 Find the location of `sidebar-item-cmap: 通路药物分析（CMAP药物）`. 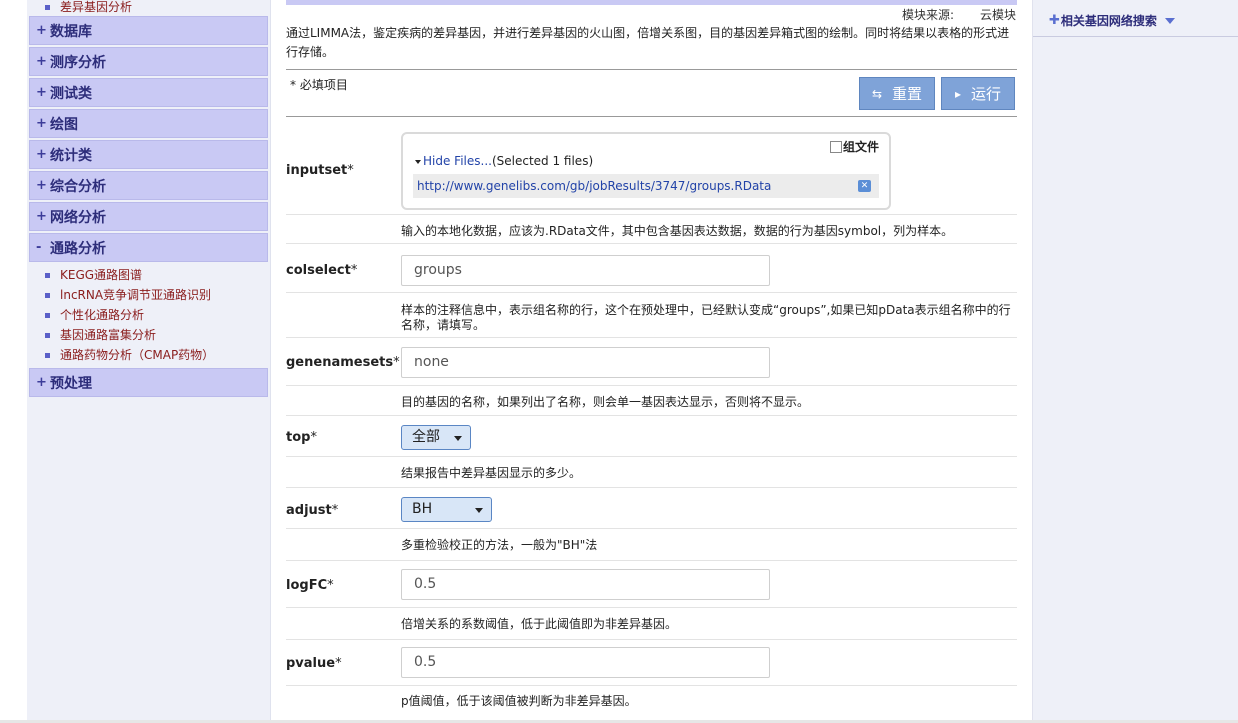

sidebar-item-cmap: 通路药物分析（CMAP药物） is located at coordinates (157, 355).